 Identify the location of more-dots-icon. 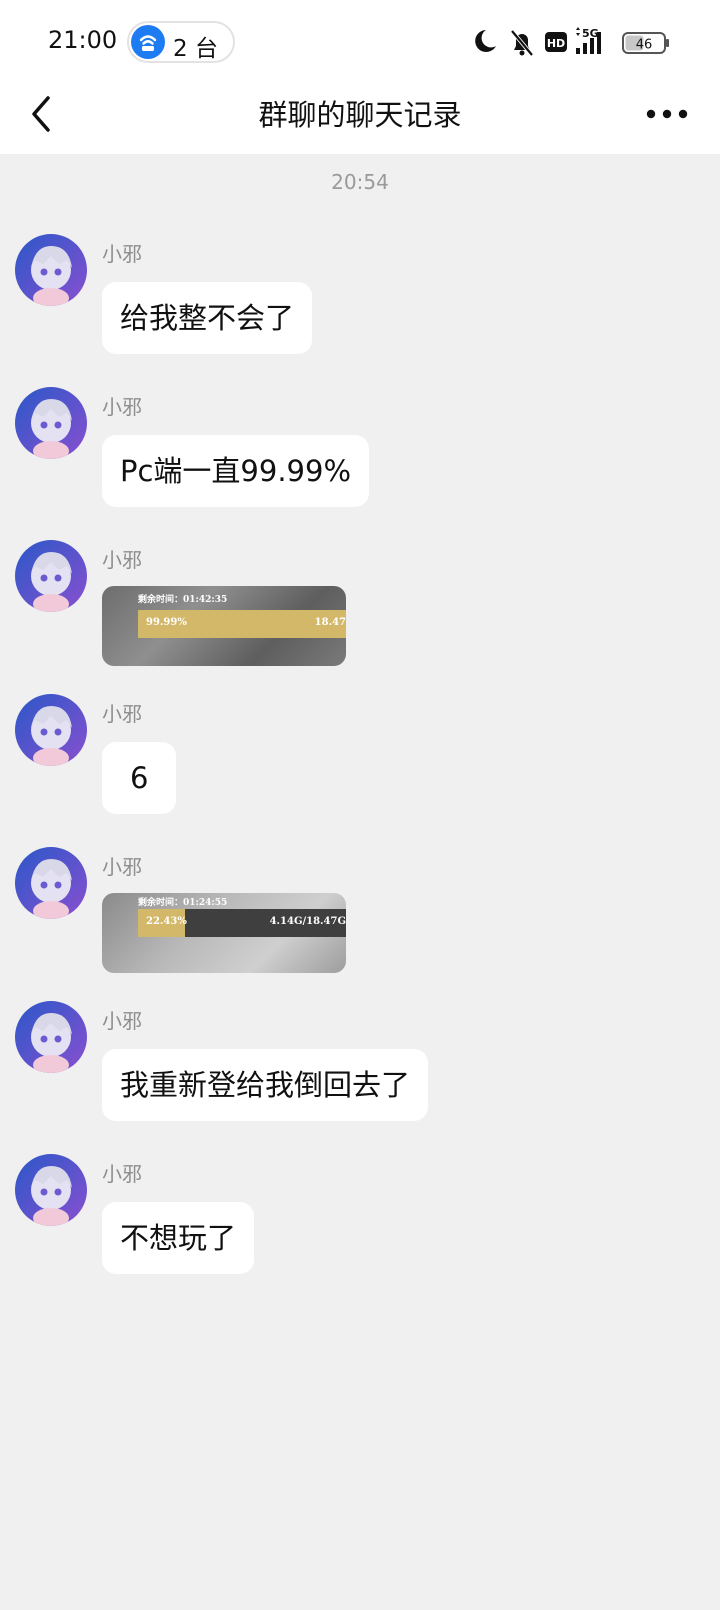
(667, 114).